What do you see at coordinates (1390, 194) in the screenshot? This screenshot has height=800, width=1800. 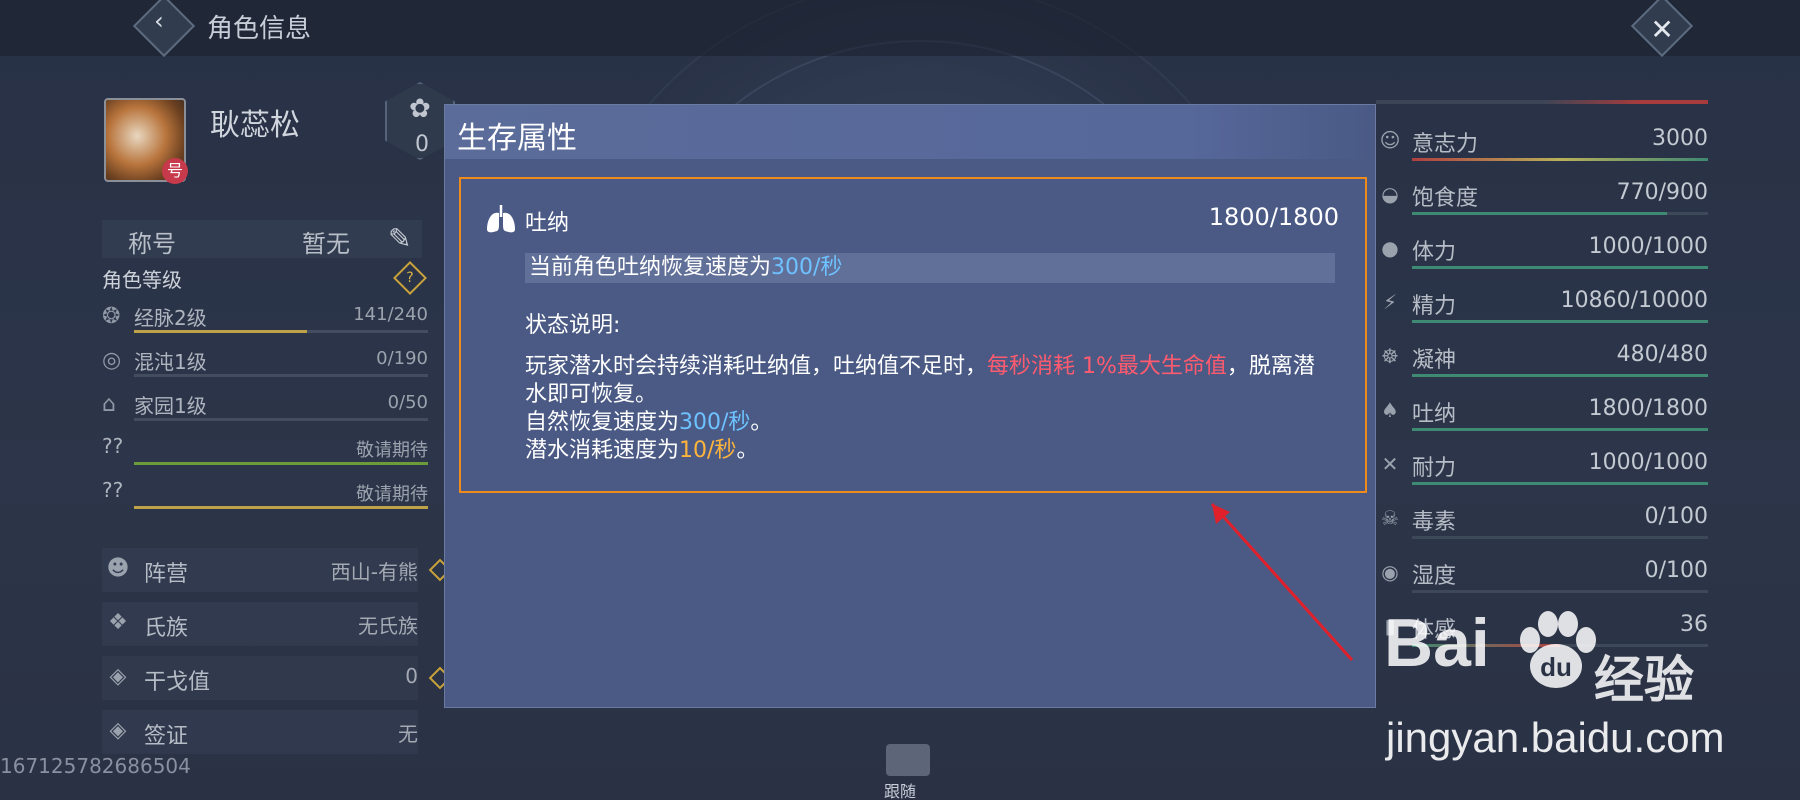 I see `hunger-icon: ◒` at bounding box center [1390, 194].